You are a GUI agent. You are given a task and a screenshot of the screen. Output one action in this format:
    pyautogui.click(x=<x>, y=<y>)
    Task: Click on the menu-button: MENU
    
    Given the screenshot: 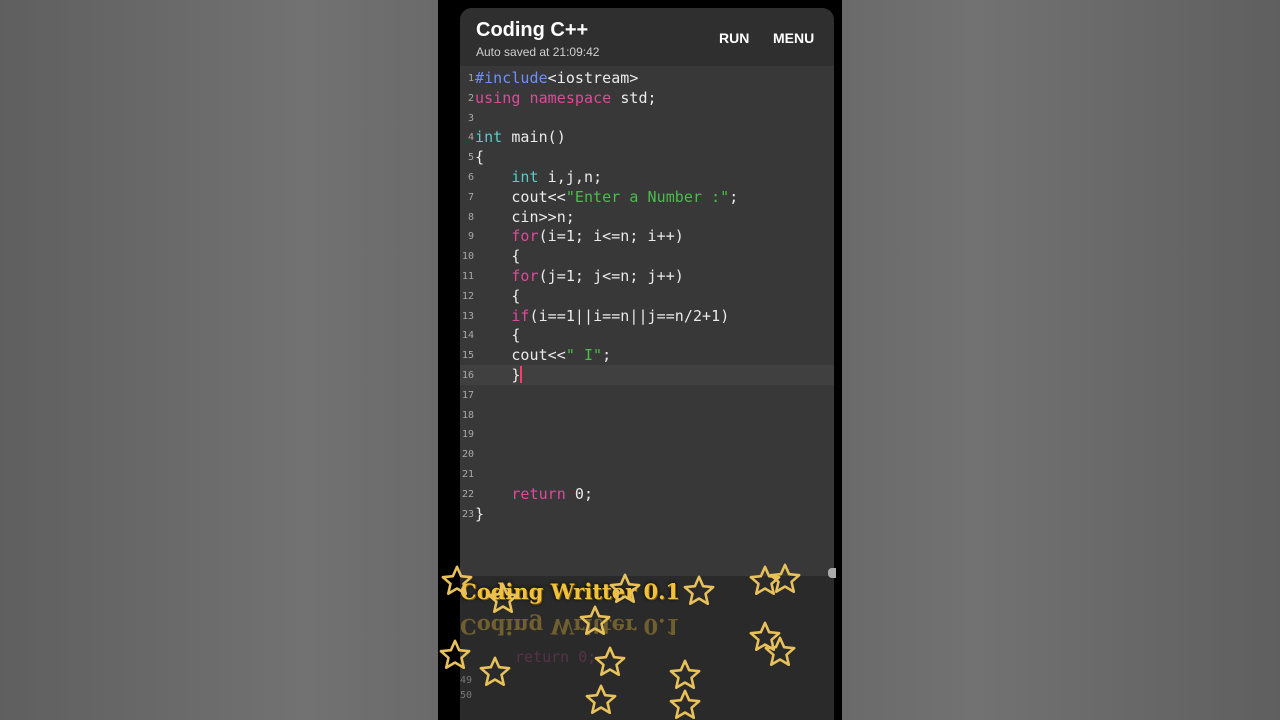 What is the action you would take?
    pyautogui.click(x=793, y=38)
    